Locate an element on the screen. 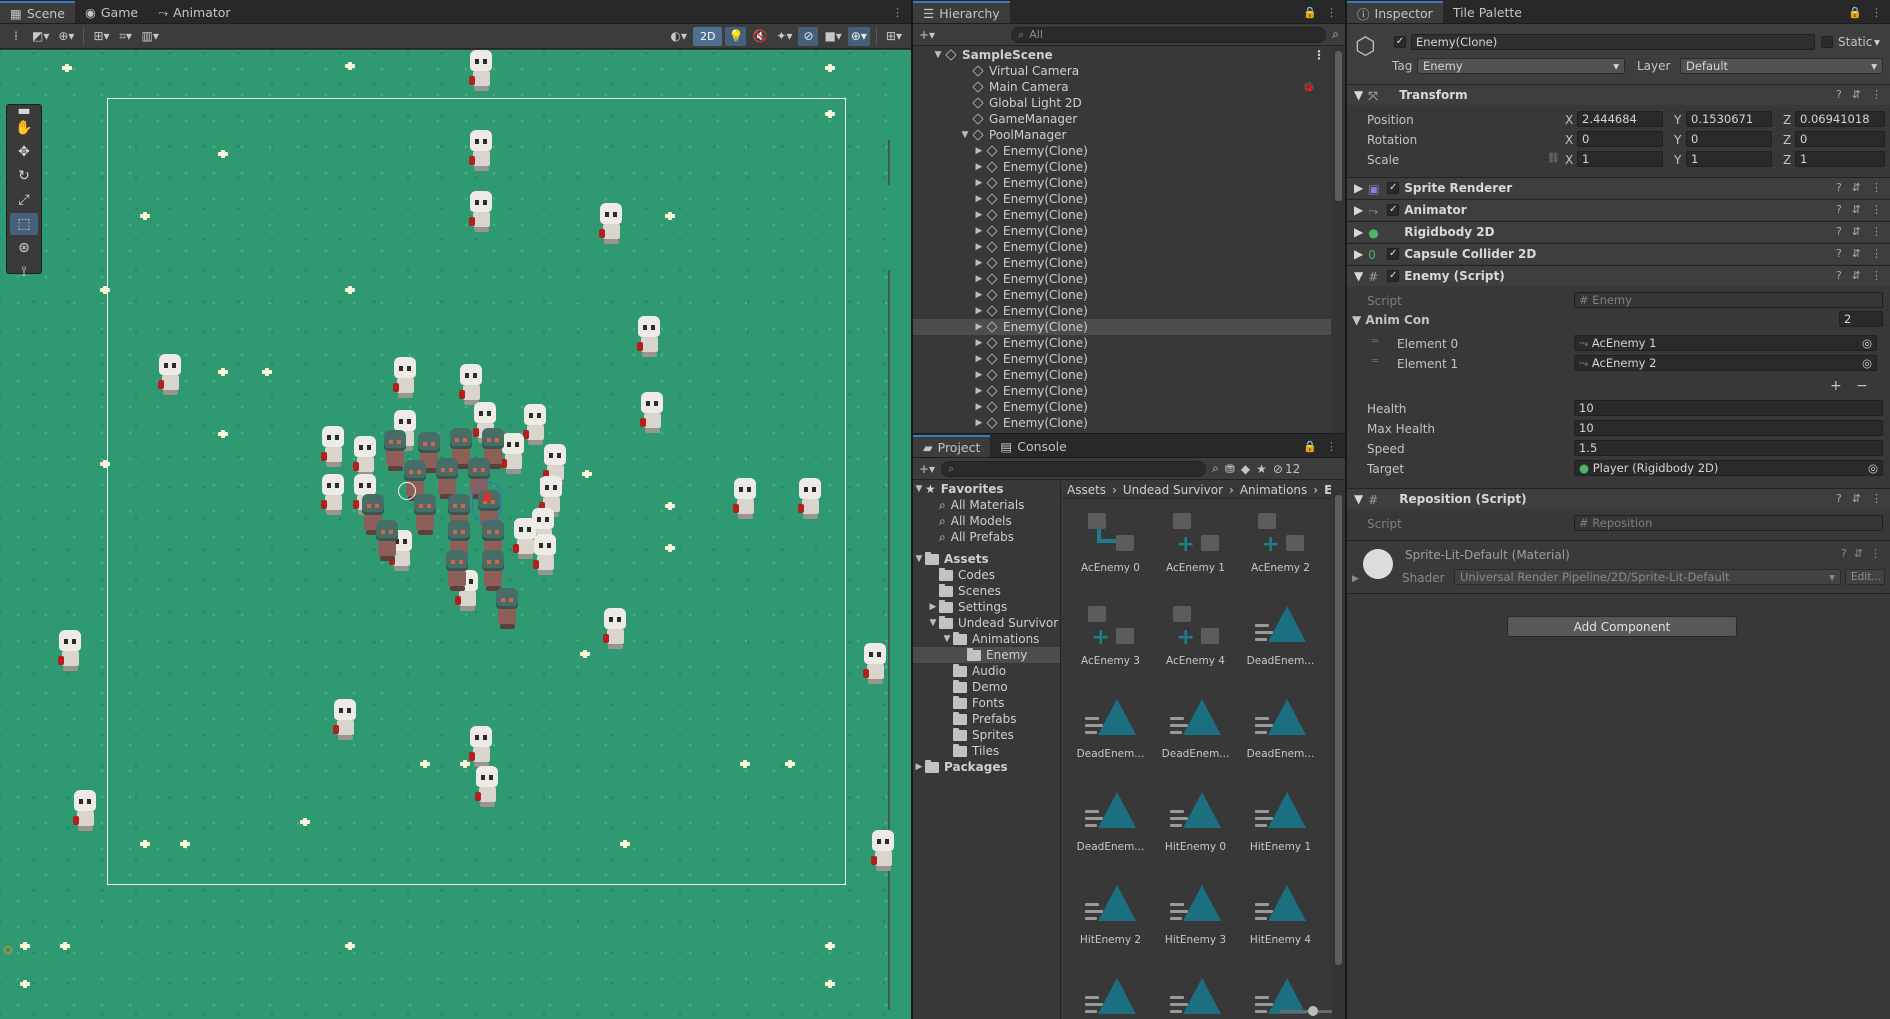  static-checkbox is located at coordinates (1827, 42).